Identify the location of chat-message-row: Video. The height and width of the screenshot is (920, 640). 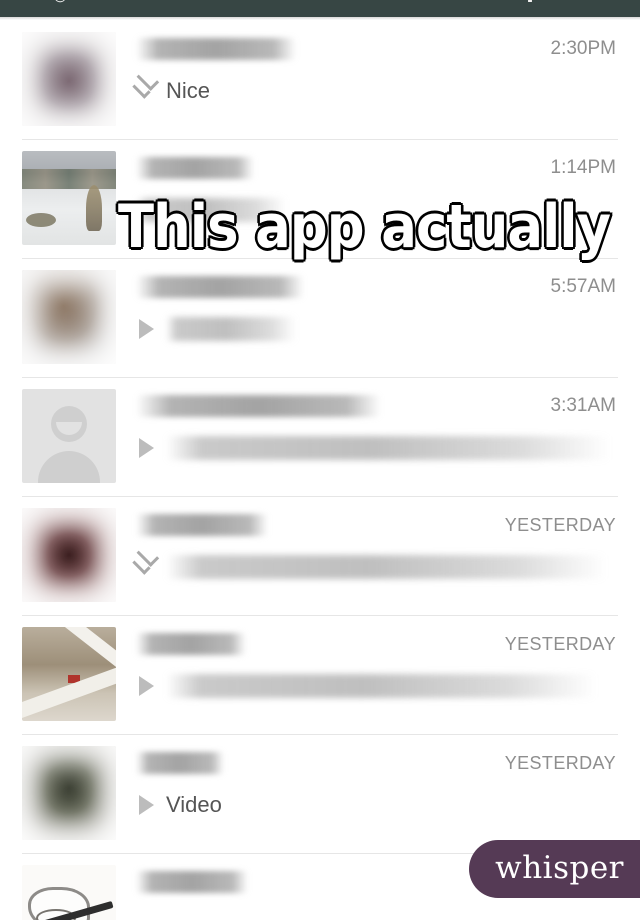
(376, 805).